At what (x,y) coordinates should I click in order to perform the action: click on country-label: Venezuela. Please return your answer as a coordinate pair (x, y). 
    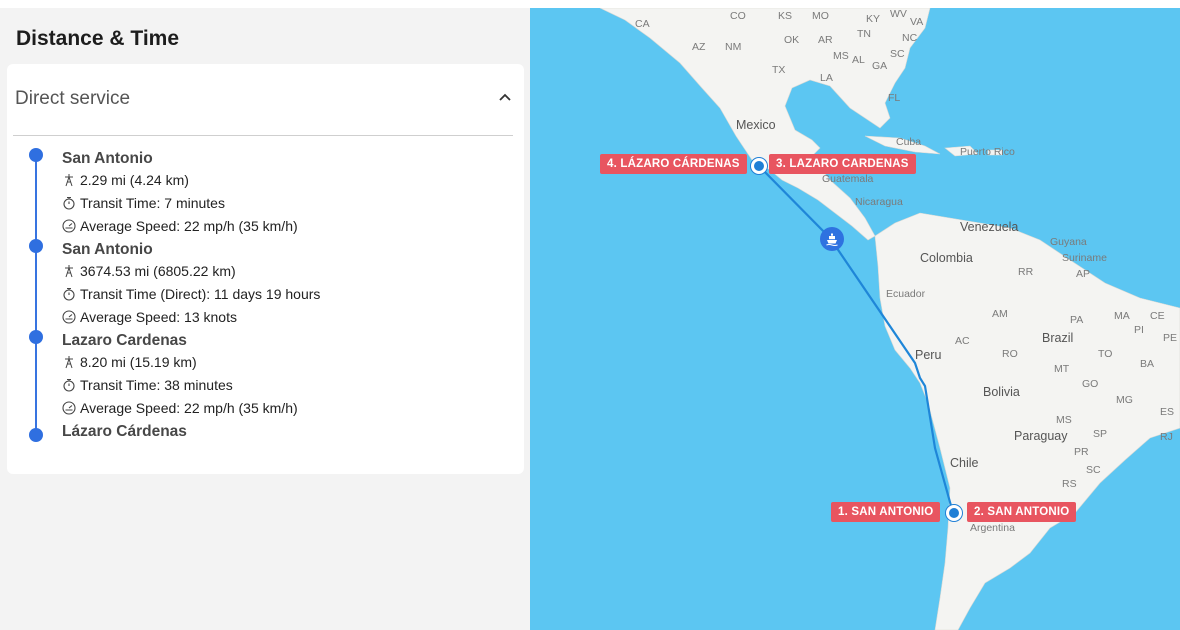
    Looking at the image, I should click on (989, 227).